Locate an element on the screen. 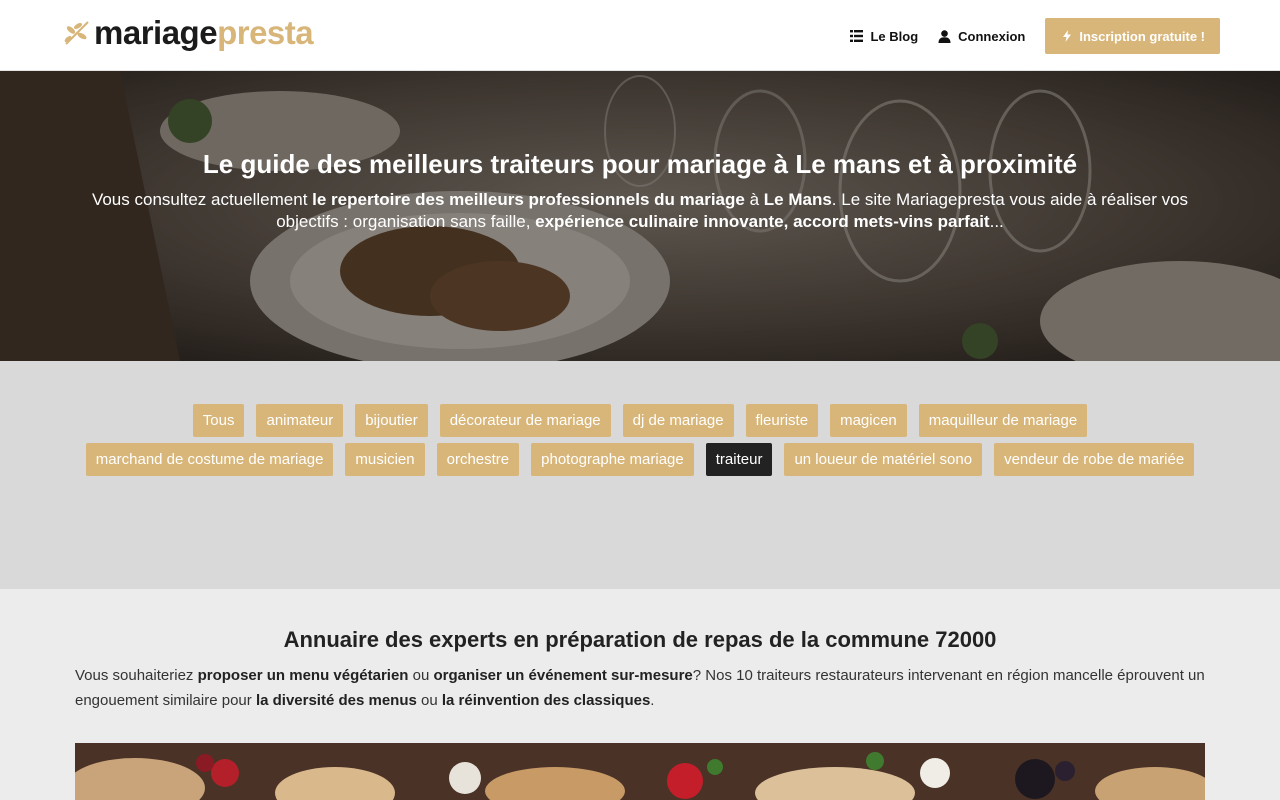  logo-text-part2: presta is located at coordinates (265, 32).